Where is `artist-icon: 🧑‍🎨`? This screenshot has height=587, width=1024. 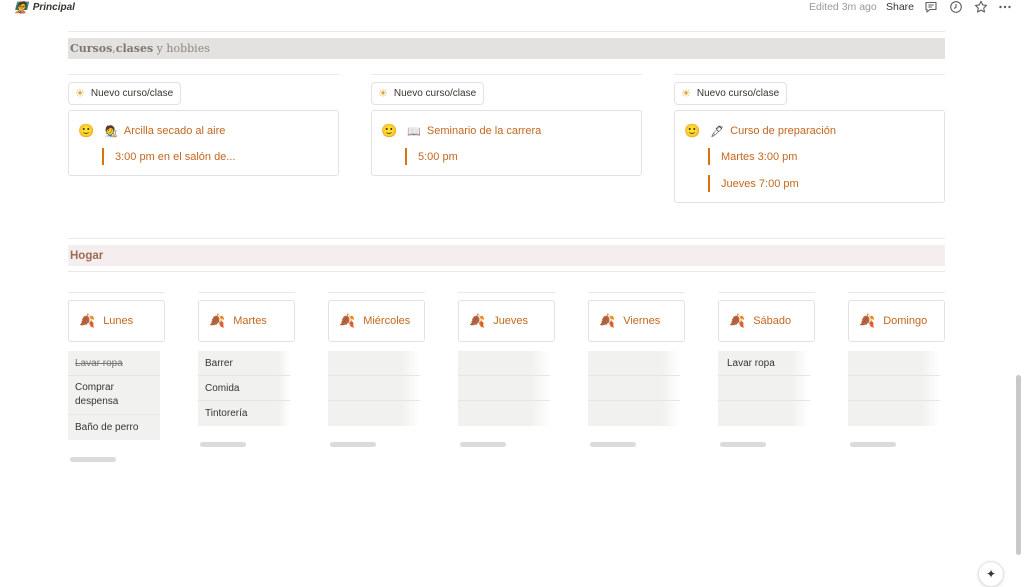
artist-icon: 🧑‍🎨 is located at coordinates (111, 131).